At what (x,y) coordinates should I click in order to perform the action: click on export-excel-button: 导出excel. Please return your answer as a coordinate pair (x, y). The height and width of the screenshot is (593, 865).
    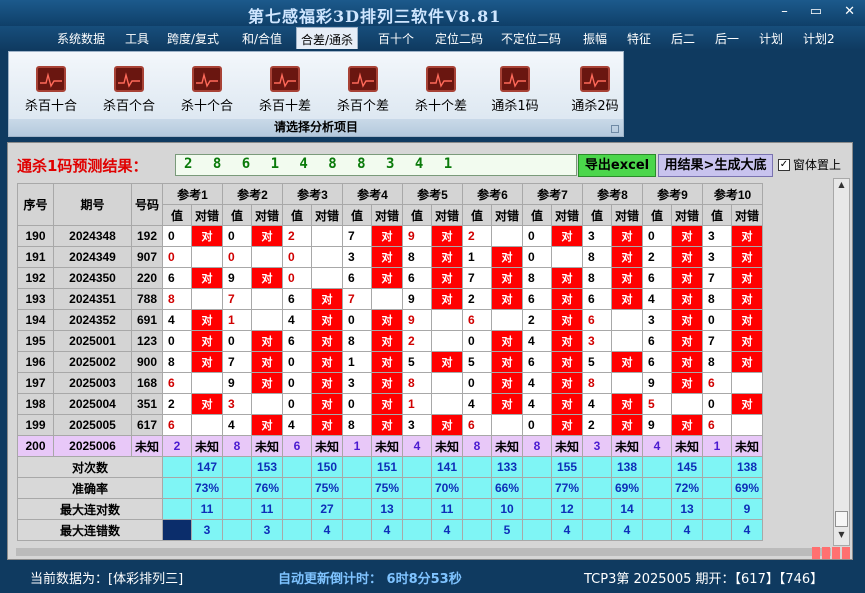
    Looking at the image, I should click on (617, 165).